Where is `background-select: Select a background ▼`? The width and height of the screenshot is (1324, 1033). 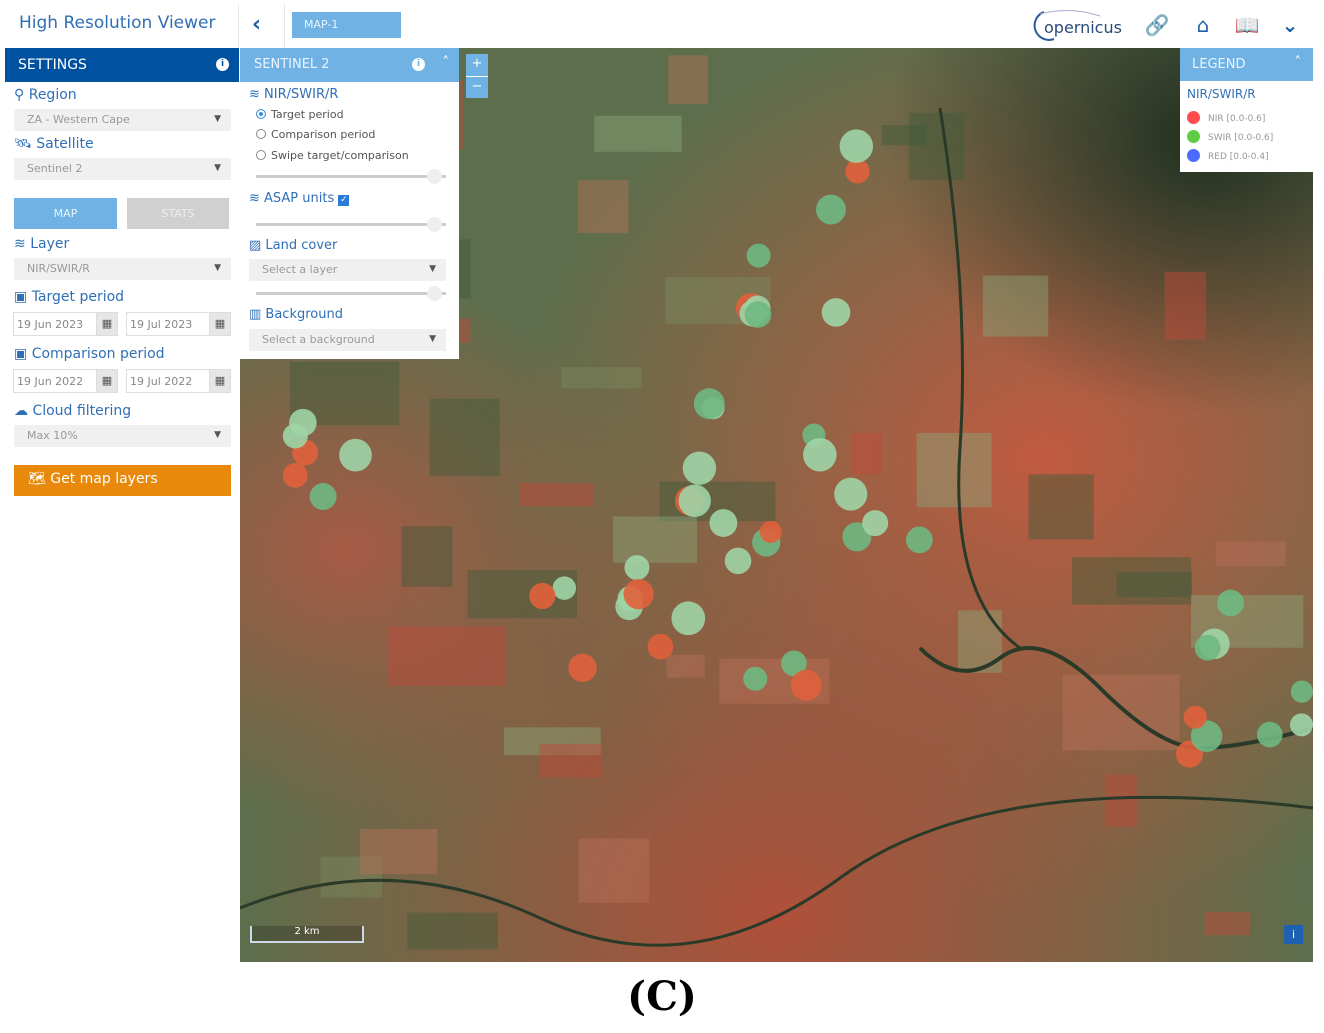
background-select: Select a background ▼ is located at coordinates (347, 340).